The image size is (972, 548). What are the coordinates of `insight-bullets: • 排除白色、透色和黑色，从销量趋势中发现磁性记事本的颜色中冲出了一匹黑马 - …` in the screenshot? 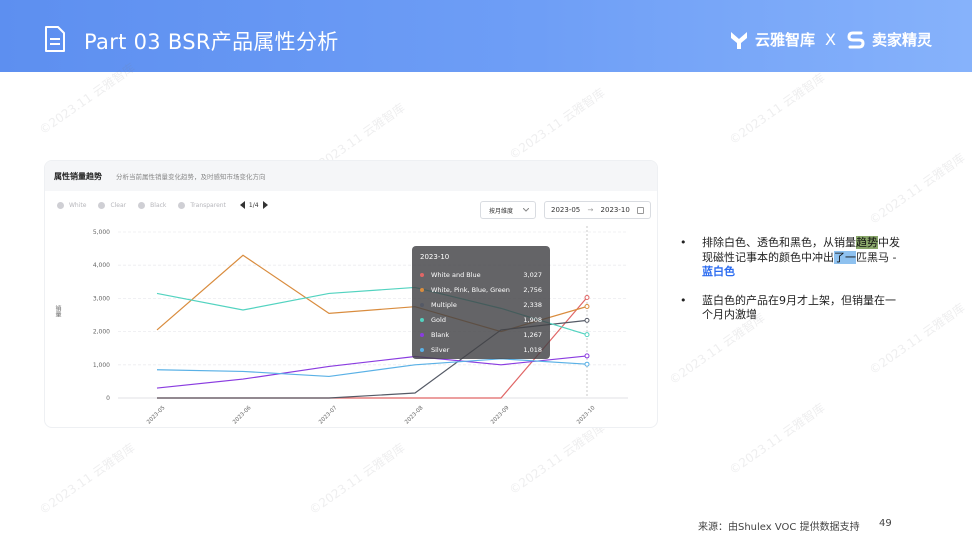 It's located at (790, 286).